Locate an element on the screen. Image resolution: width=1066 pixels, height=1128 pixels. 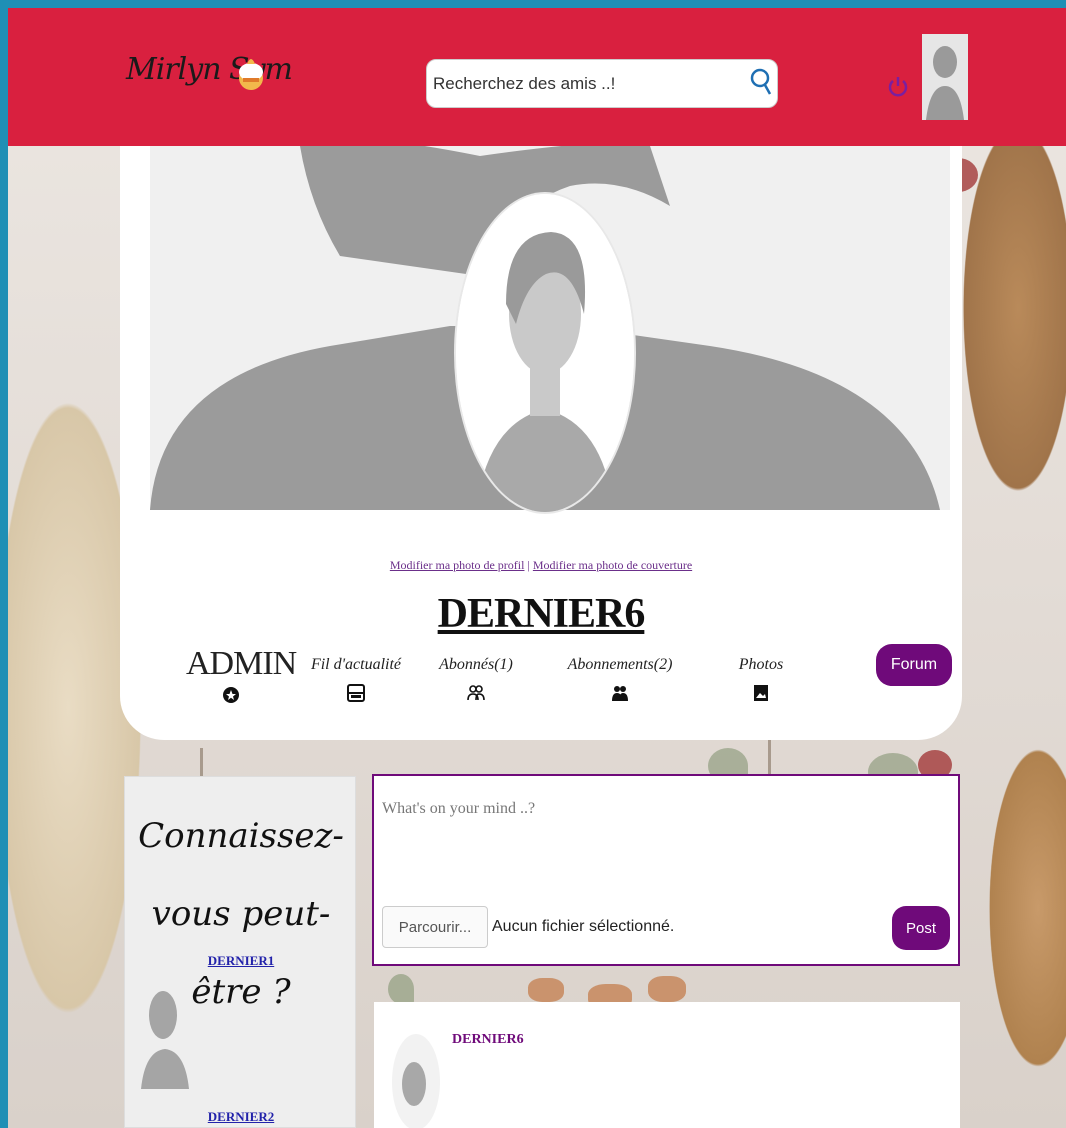
post-button: Post is located at coordinates (921, 928).